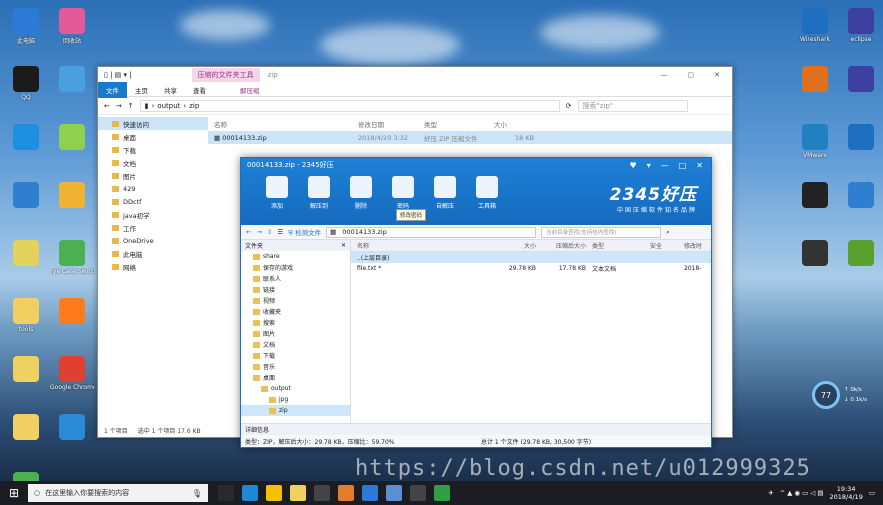 The width and height of the screenshot is (883, 505). What do you see at coordinates (361, 193) in the screenshot?
I see `tool-button: 删除` at bounding box center [361, 193].